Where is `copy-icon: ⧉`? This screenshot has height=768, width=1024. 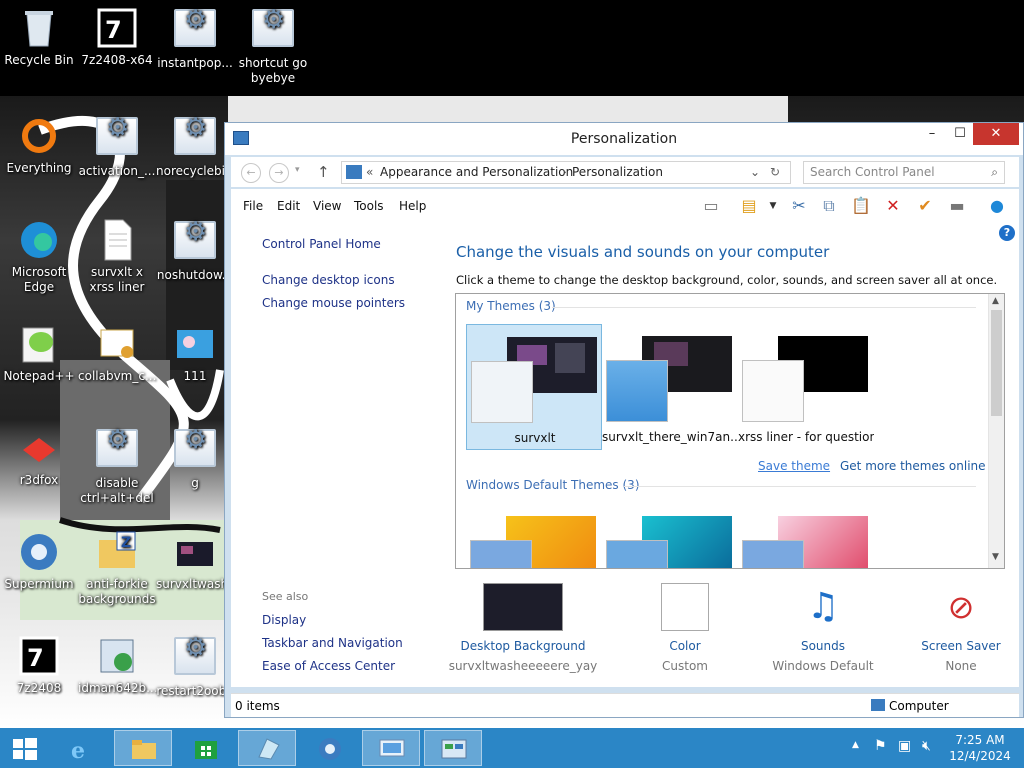 copy-icon: ⧉ is located at coordinates (829, 206).